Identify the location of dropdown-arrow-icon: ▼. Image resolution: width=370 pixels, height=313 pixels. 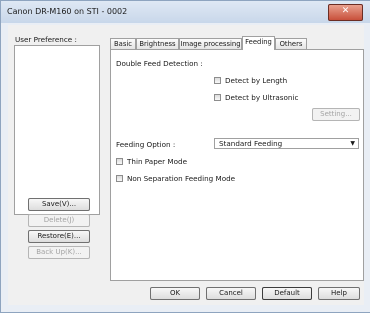
(352, 143).